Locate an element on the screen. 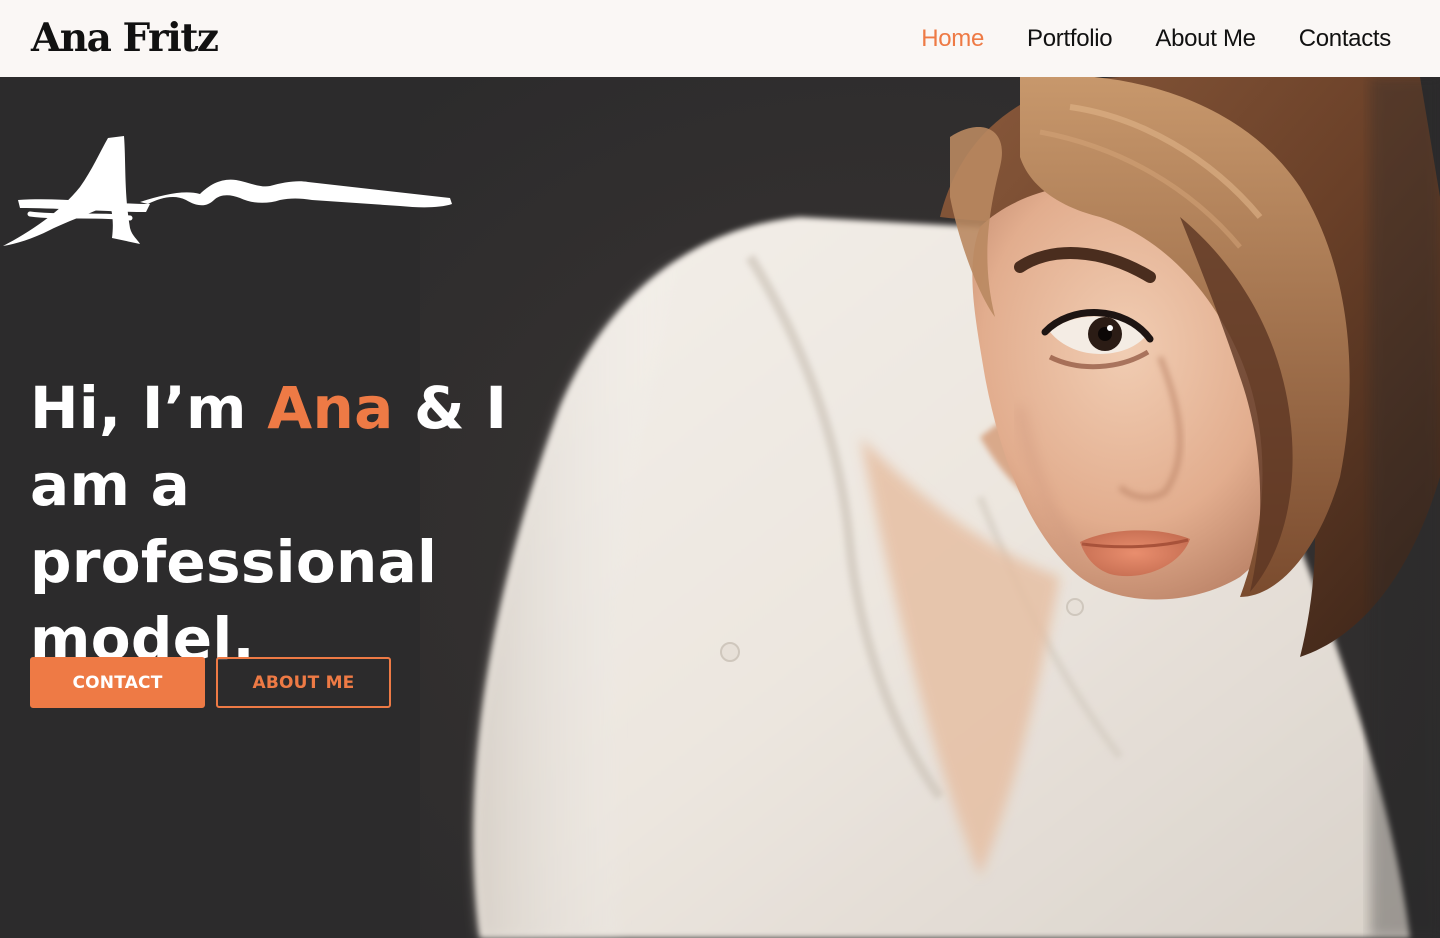 The image size is (1440, 938). nav-contacts: Contacts is located at coordinates (1345, 39).